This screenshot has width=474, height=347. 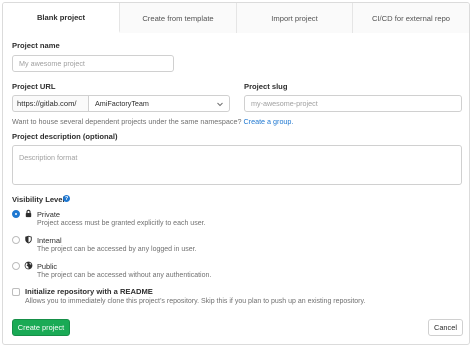 I want to click on init-readme-label: Initialize repository with a README, so click(x=89, y=291).